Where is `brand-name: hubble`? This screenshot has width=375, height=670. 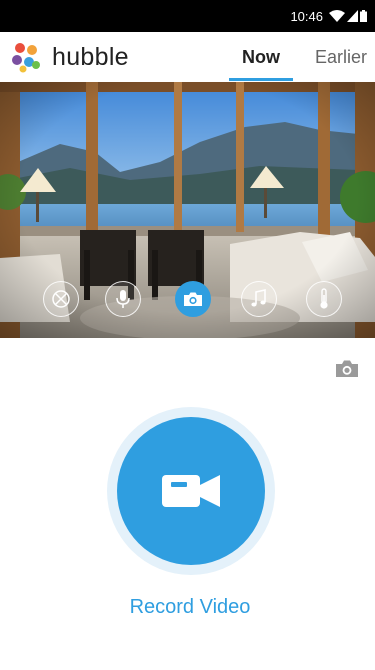 brand-name: hubble is located at coordinates (90, 56).